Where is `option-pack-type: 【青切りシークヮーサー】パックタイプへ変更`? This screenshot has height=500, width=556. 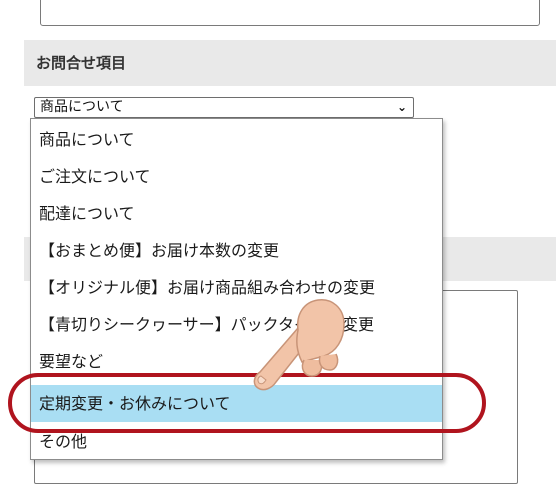 option-pack-type: 【青切りシークヮーサー】パックタイプへ変更 is located at coordinates (236, 324).